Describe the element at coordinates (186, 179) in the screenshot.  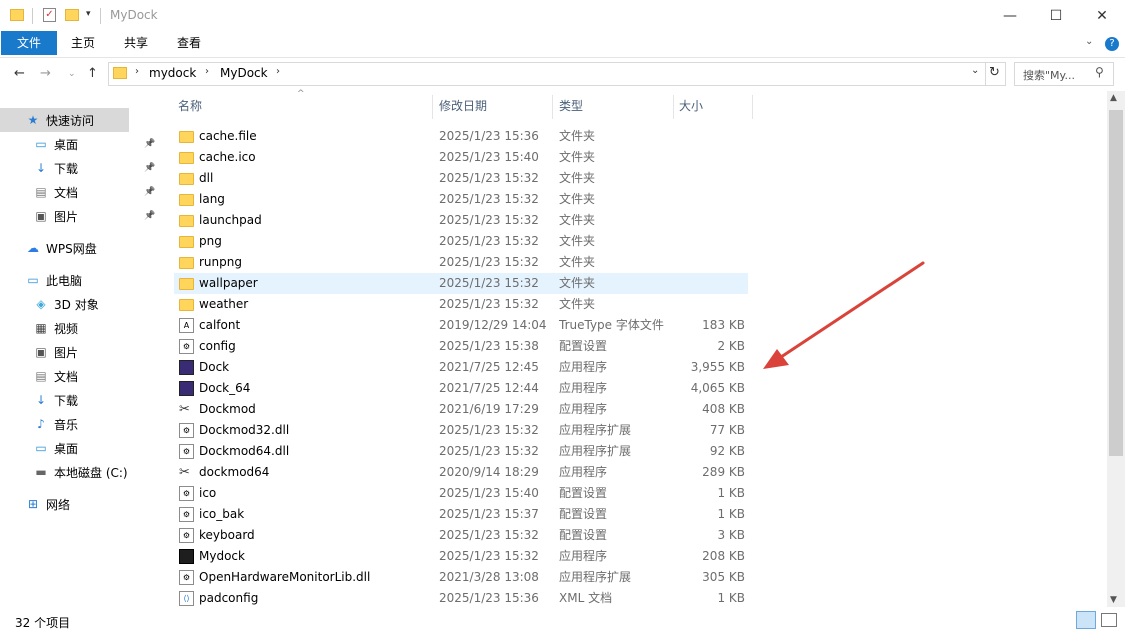
I see `folder-icon` at that location.